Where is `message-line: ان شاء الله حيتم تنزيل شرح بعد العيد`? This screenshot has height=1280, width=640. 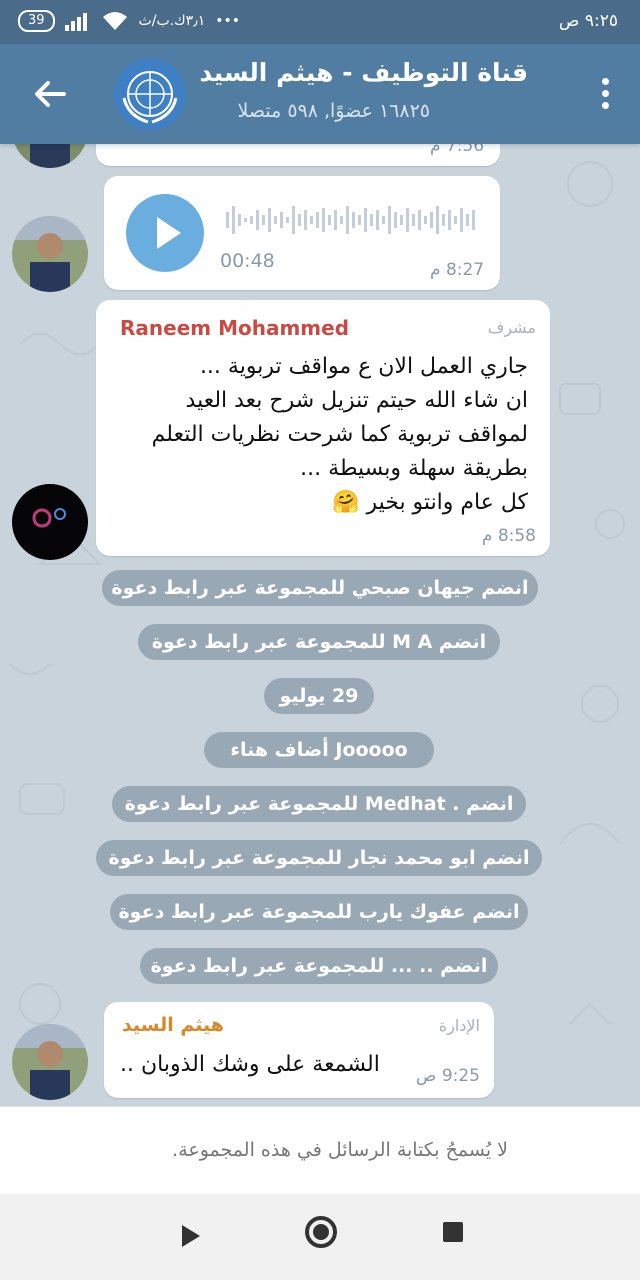 message-line: ان شاء الله حيتم تنزيل شرح بعد العيد is located at coordinates (356, 400).